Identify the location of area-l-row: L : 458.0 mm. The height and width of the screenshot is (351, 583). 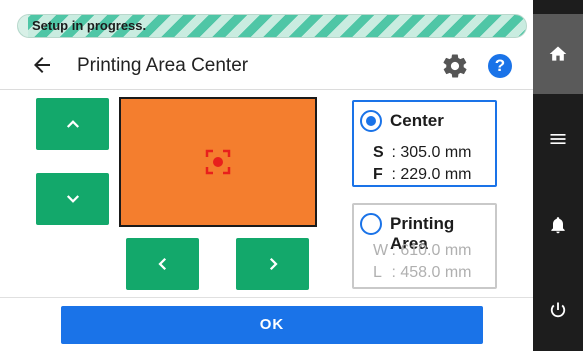
(422, 273).